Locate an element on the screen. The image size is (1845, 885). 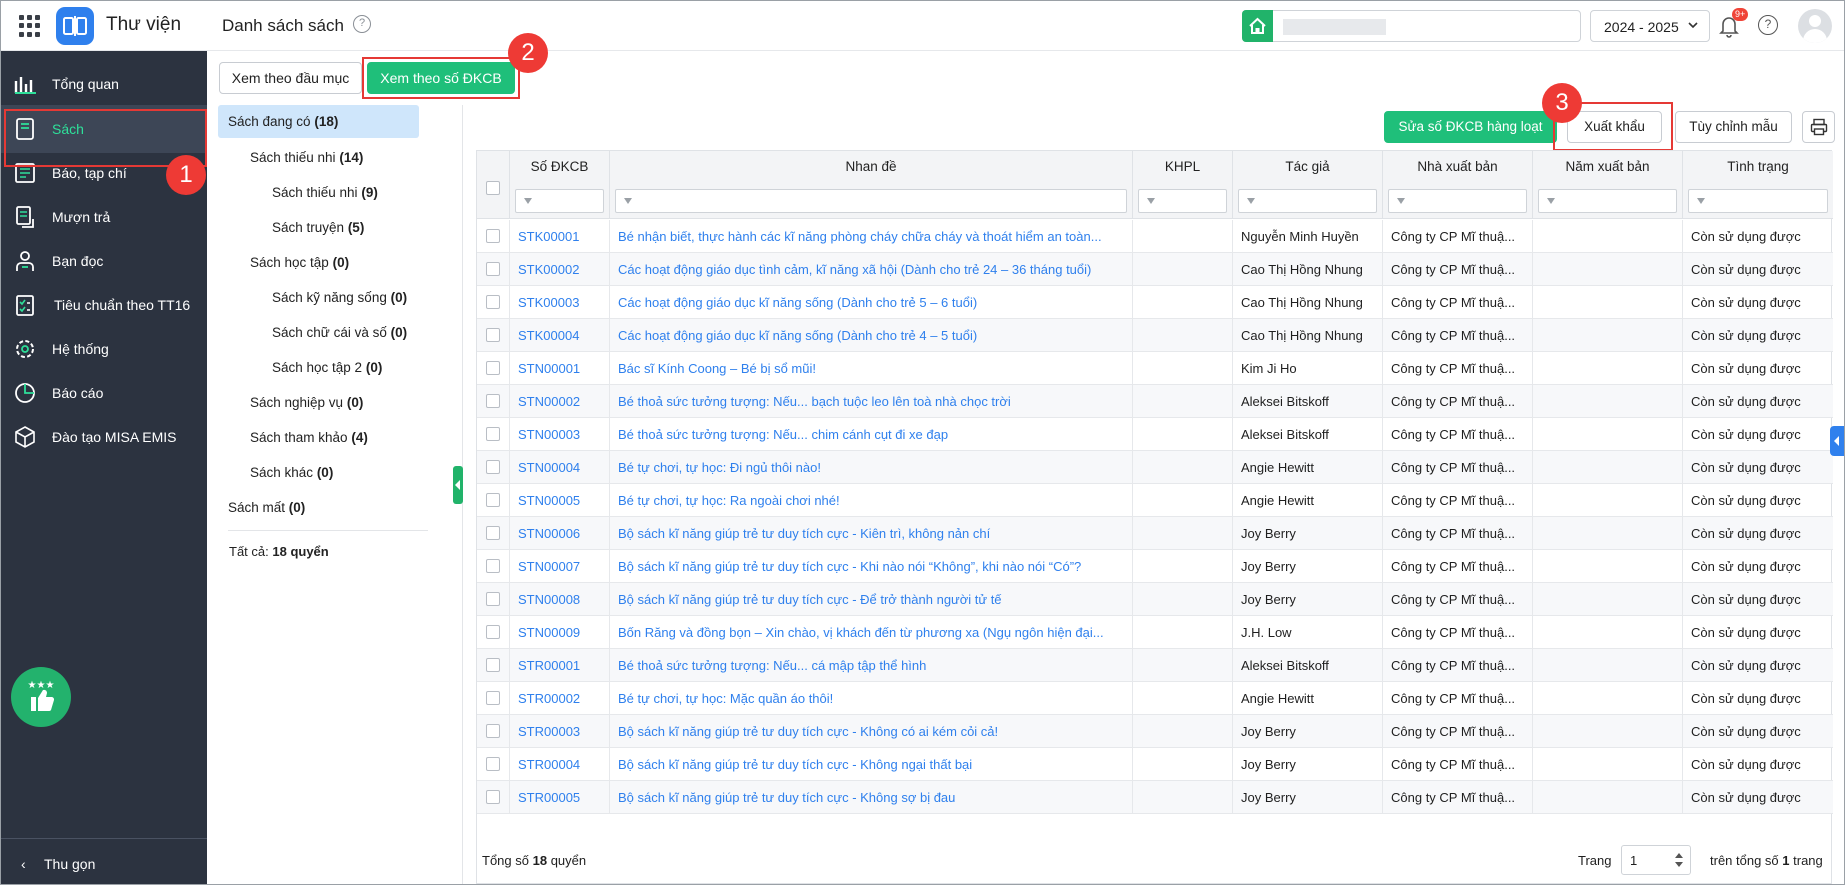
cell-dkcb: STK00003 is located at coordinates (560, 302).